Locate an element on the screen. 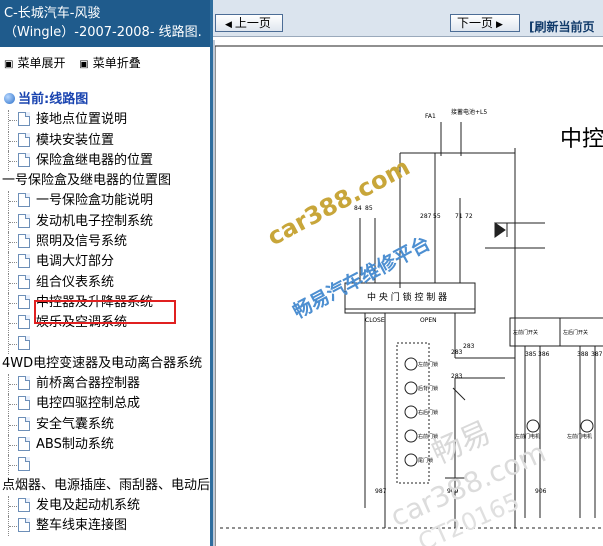 This screenshot has height=546, width=603. tree-item: 一号保险盒功能说明 is located at coordinates (105, 201).